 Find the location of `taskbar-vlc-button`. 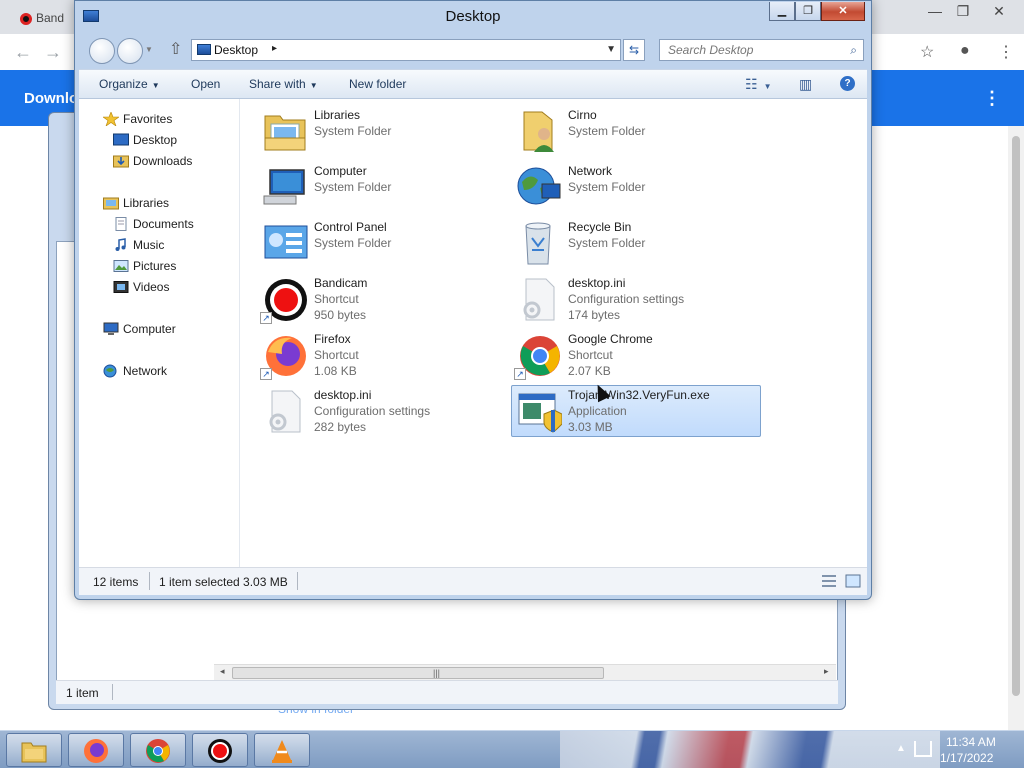

taskbar-vlc-button is located at coordinates (282, 750).